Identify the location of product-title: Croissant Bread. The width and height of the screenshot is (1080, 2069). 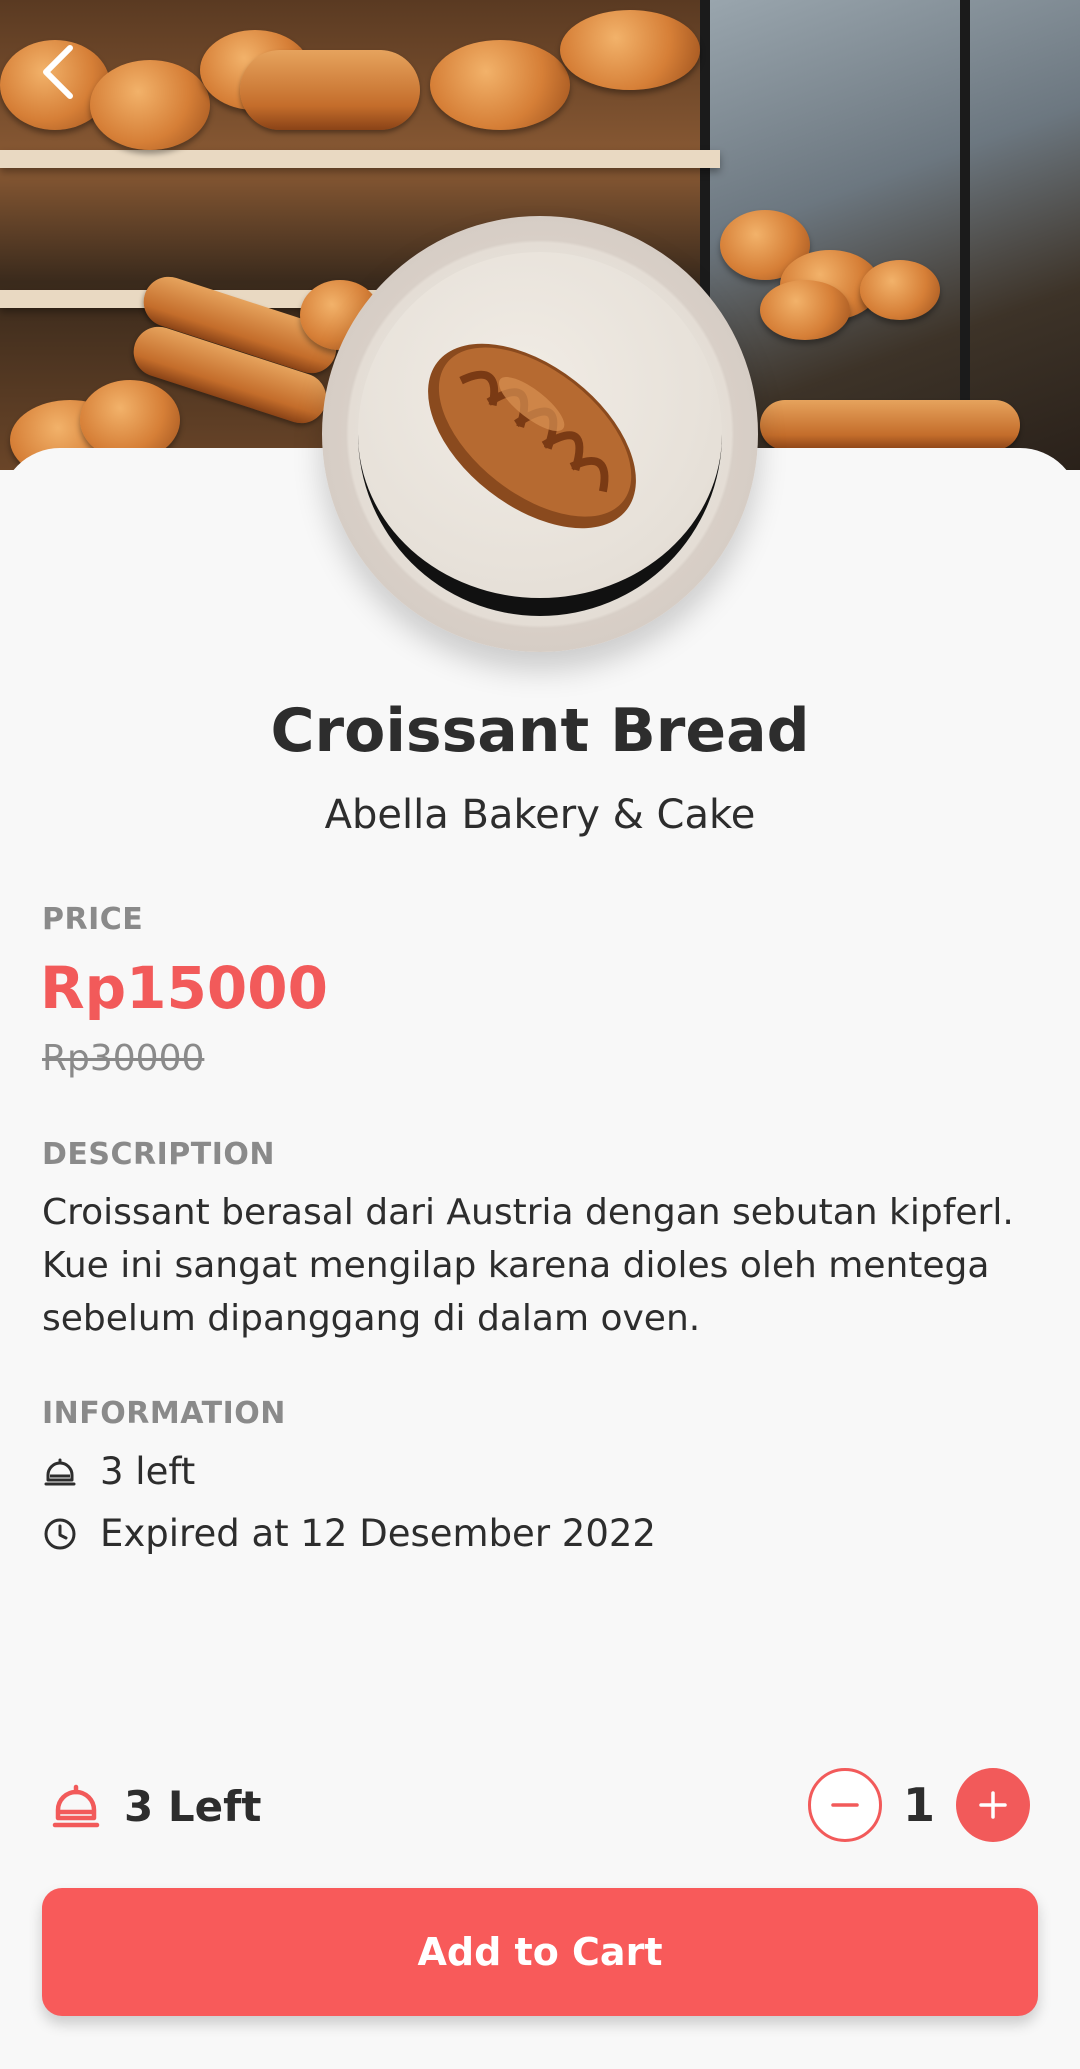
(540, 731).